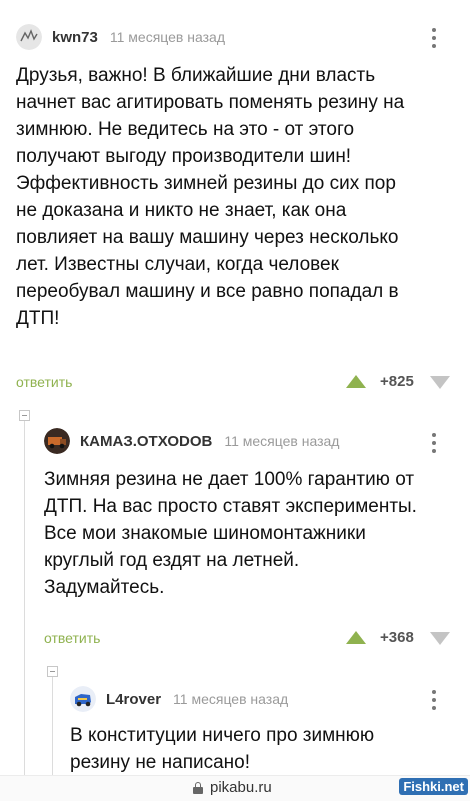 The width and height of the screenshot is (470, 801). I want to click on browser-bottom-bar: pikabu.ru Fishki.net, so click(235, 788).